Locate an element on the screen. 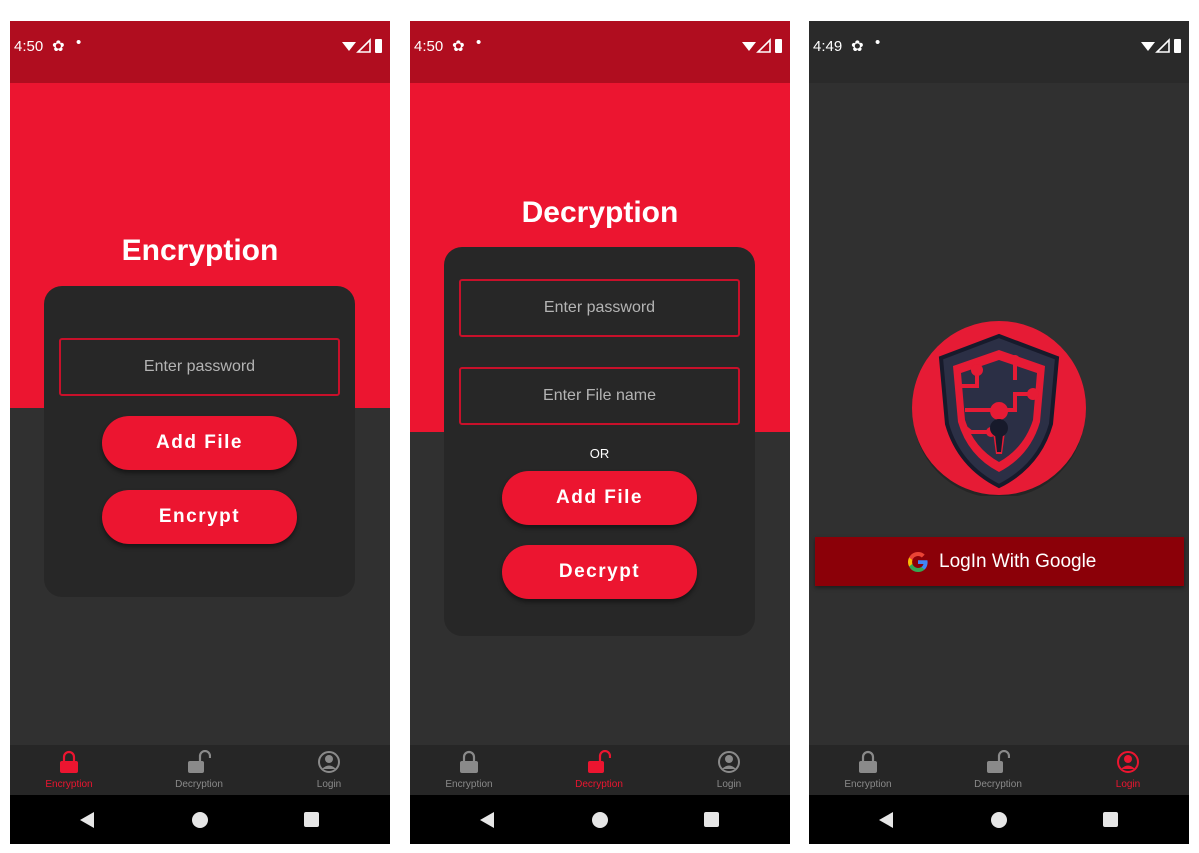 The height and width of the screenshot is (853, 1199). shield-keyhole-logo is located at coordinates (999, 408).